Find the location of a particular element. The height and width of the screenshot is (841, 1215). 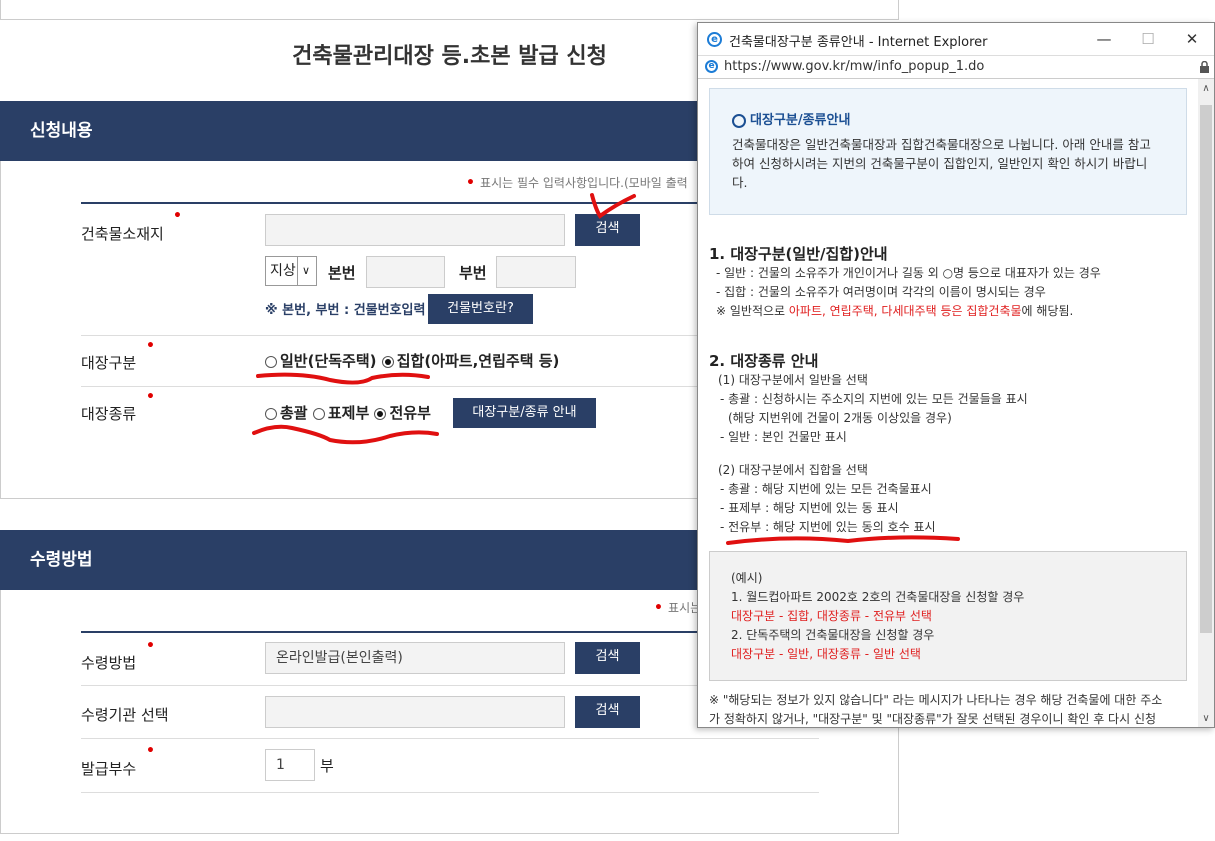

ie-logo-icon: e is located at coordinates (714, 39).